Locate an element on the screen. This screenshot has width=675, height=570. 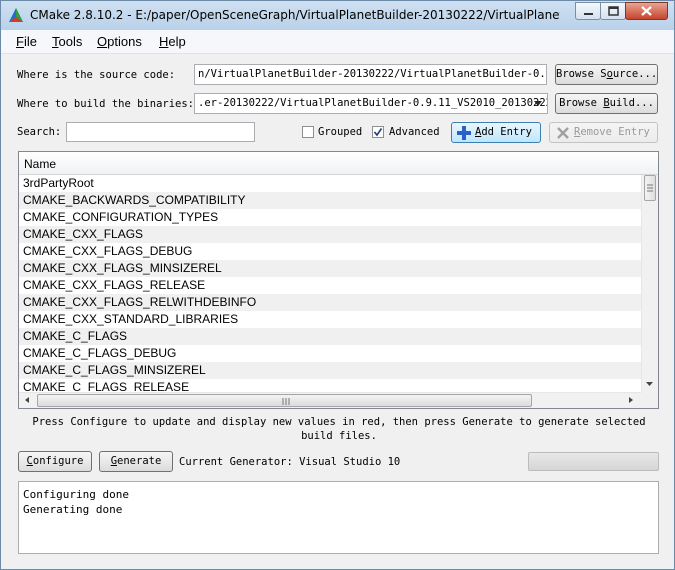
maximize-button is located at coordinates (613, 11).